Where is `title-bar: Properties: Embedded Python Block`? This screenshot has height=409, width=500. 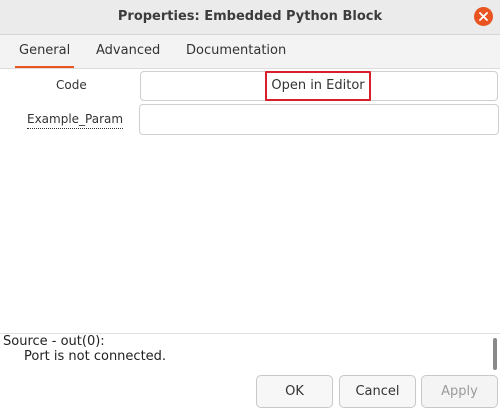
title-bar: Properties: Embedded Python Block is located at coordinates (250, 17).